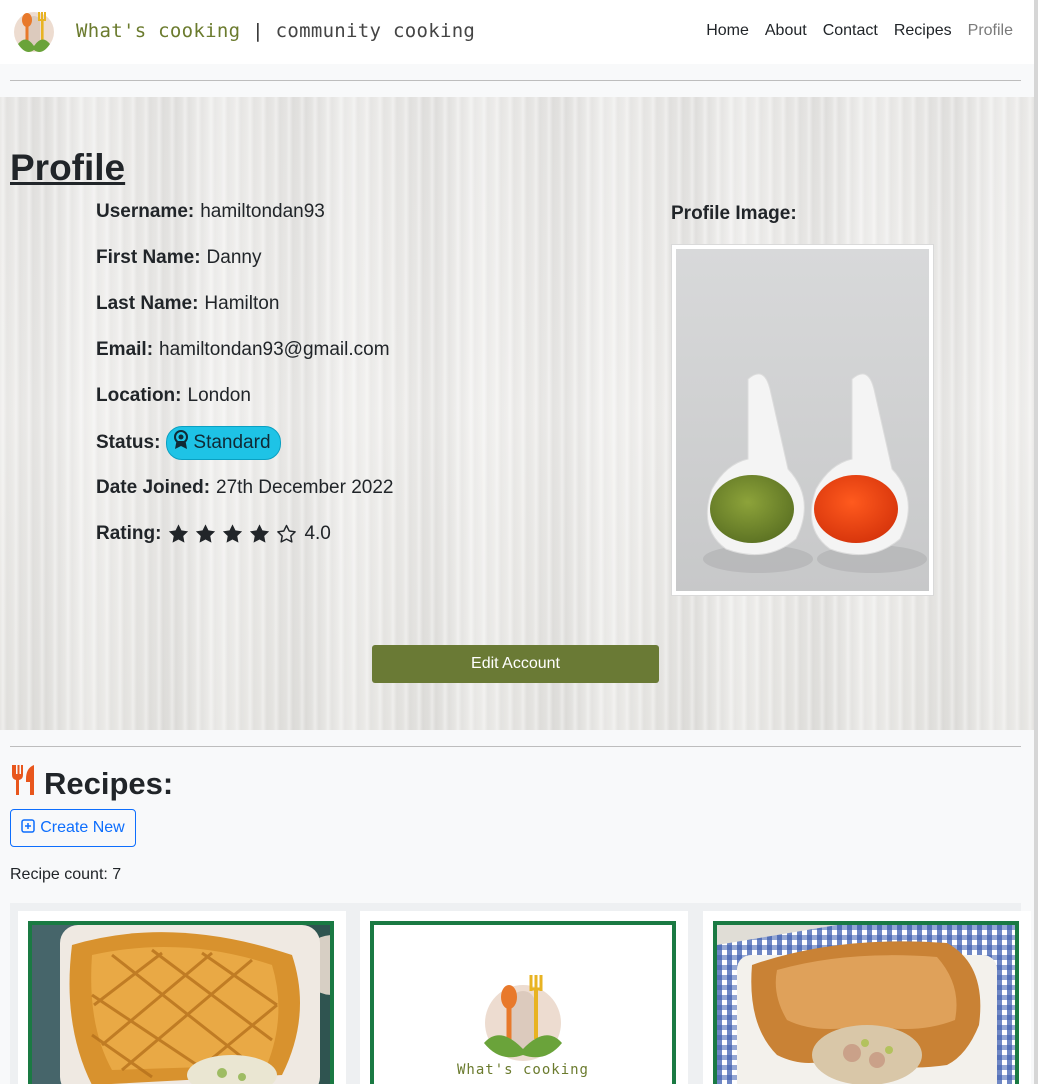 This screenshot has height=1084, width=1038. Describe the element at coordinates (375, 31) in the screenshot. I see `brand-subtitle: community cooking` at that location.